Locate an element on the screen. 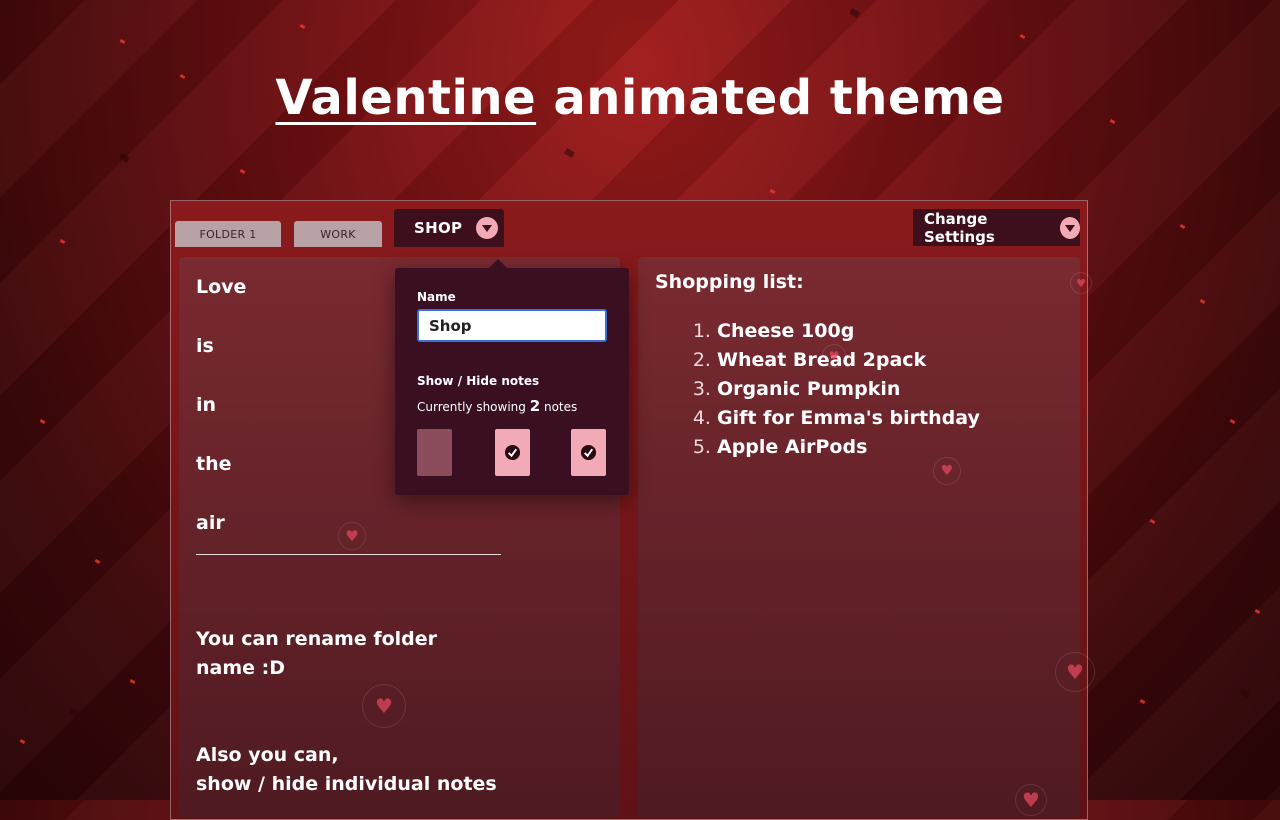  list-item: Cheese 100g is located at coordinates (890, 331).